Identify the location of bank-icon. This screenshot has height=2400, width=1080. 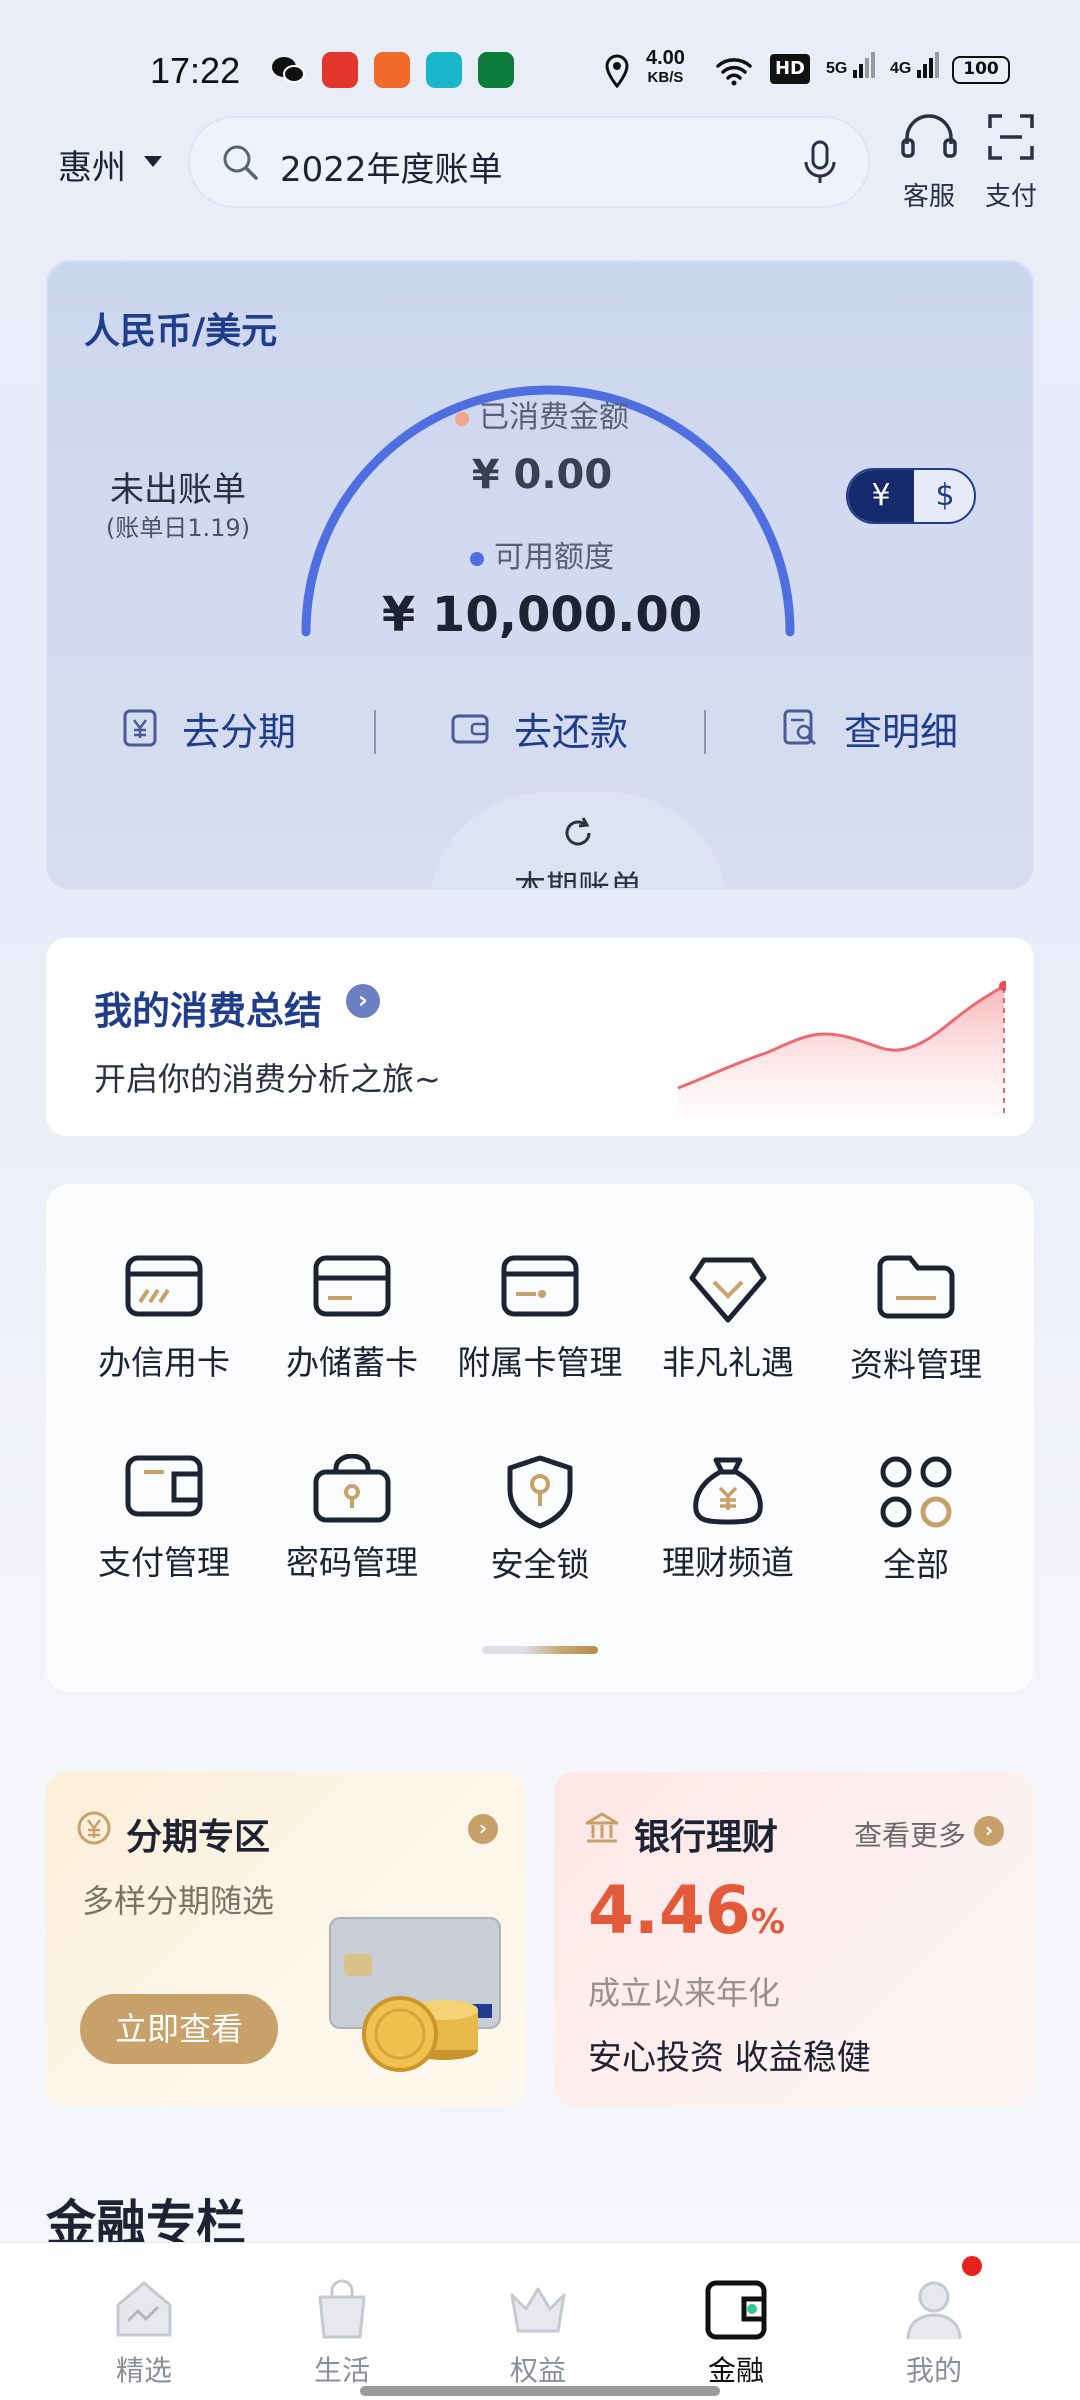
(602, 1830).